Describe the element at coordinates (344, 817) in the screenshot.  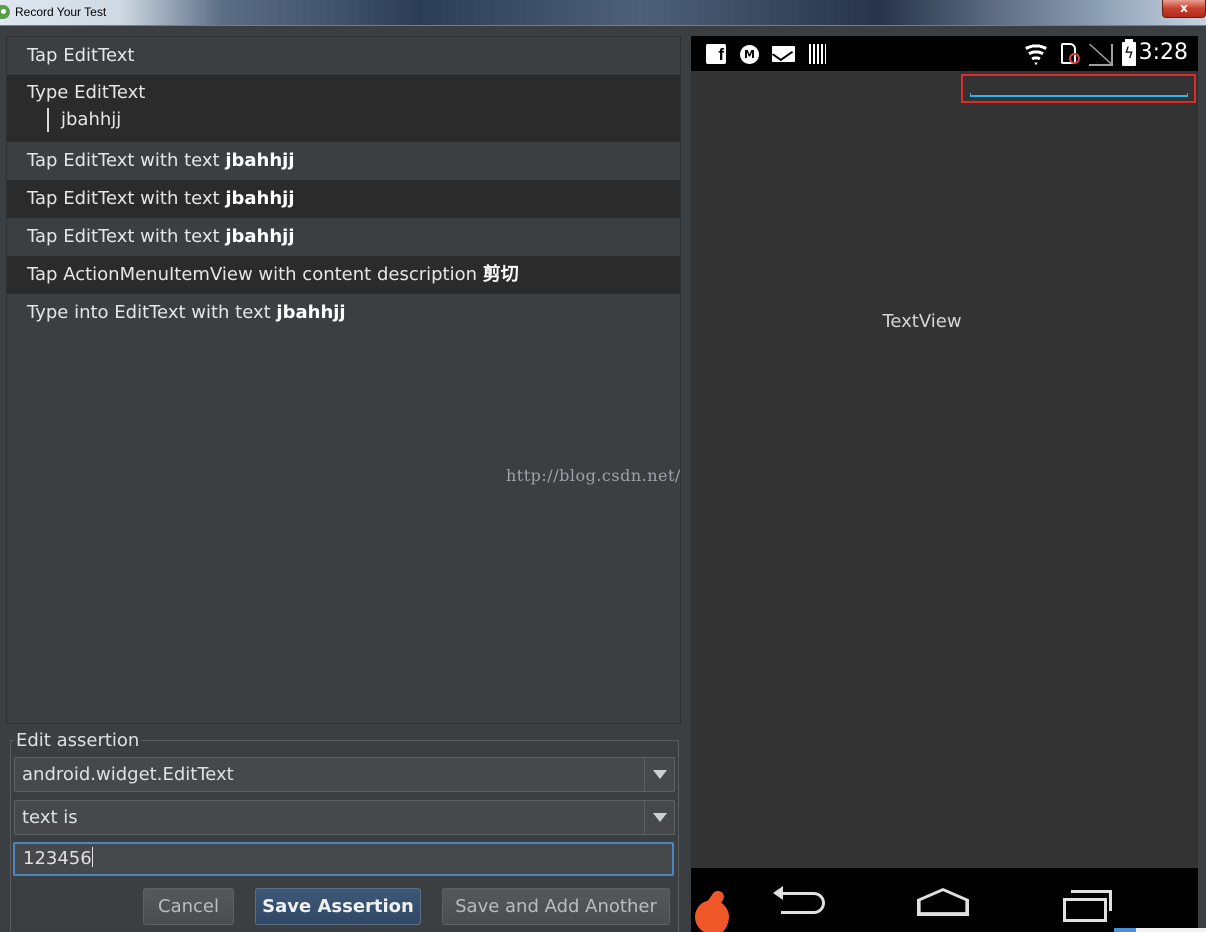
I see `condition-select: text is` at that location.